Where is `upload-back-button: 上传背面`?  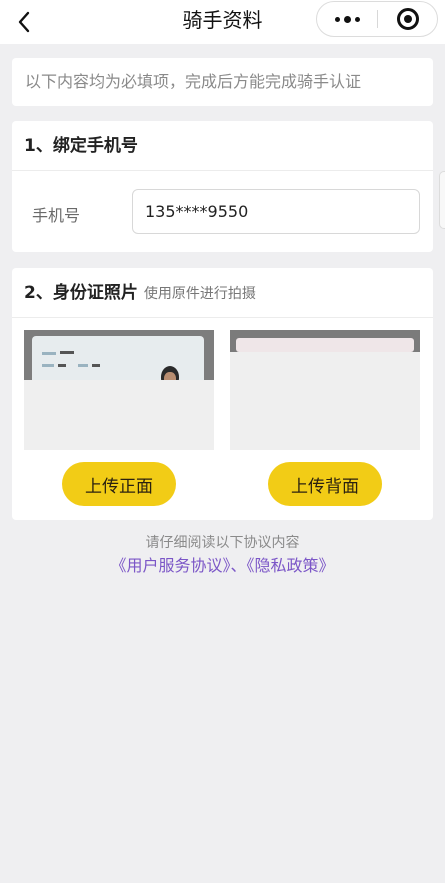
upload-back-button: 上传背面 is located at coordinates (325, 484).